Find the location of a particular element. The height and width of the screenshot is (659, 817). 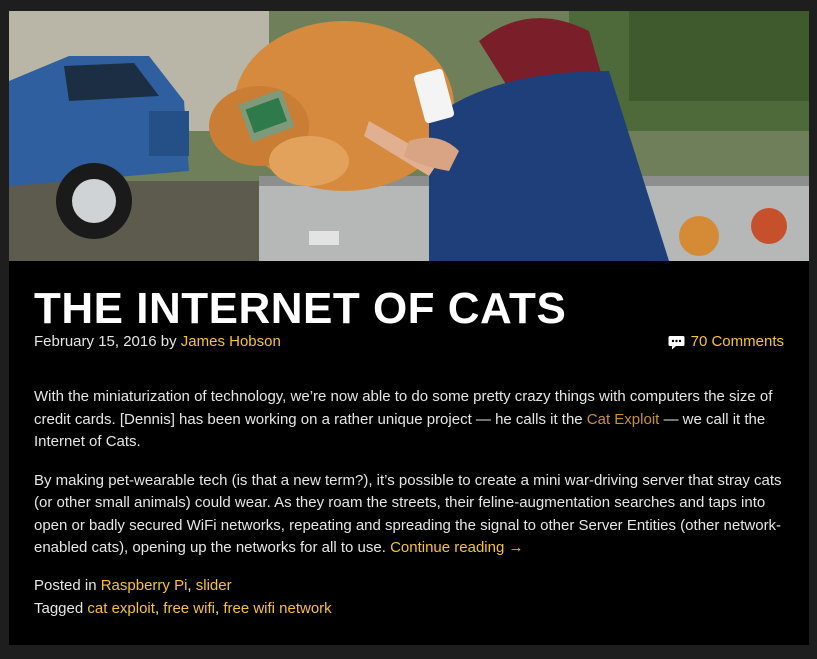

post-meta: February 15, 2016 by James Hobson is located at coordinates (157, 342).